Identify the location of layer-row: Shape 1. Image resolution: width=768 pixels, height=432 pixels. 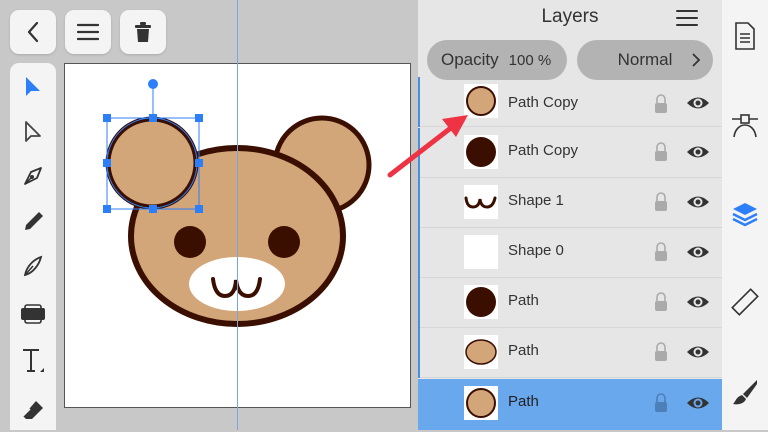
(570, 203).